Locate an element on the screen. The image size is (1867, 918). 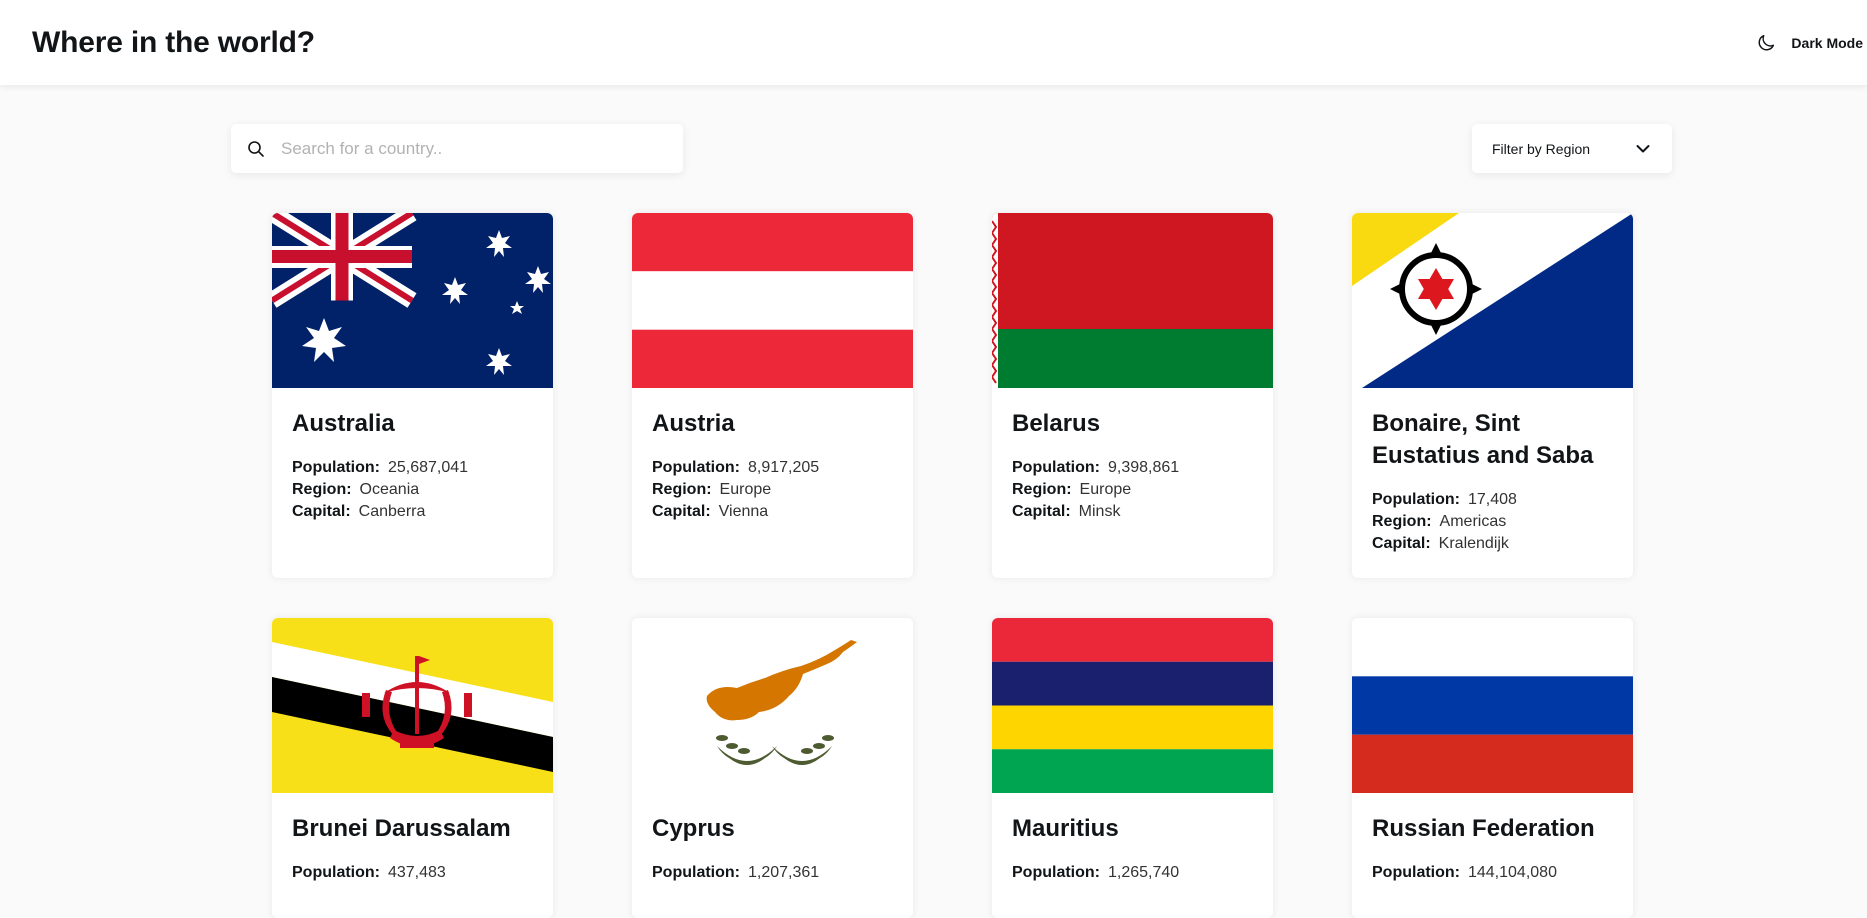
app-title: Where in the world? is located at coordinates (173, 42).